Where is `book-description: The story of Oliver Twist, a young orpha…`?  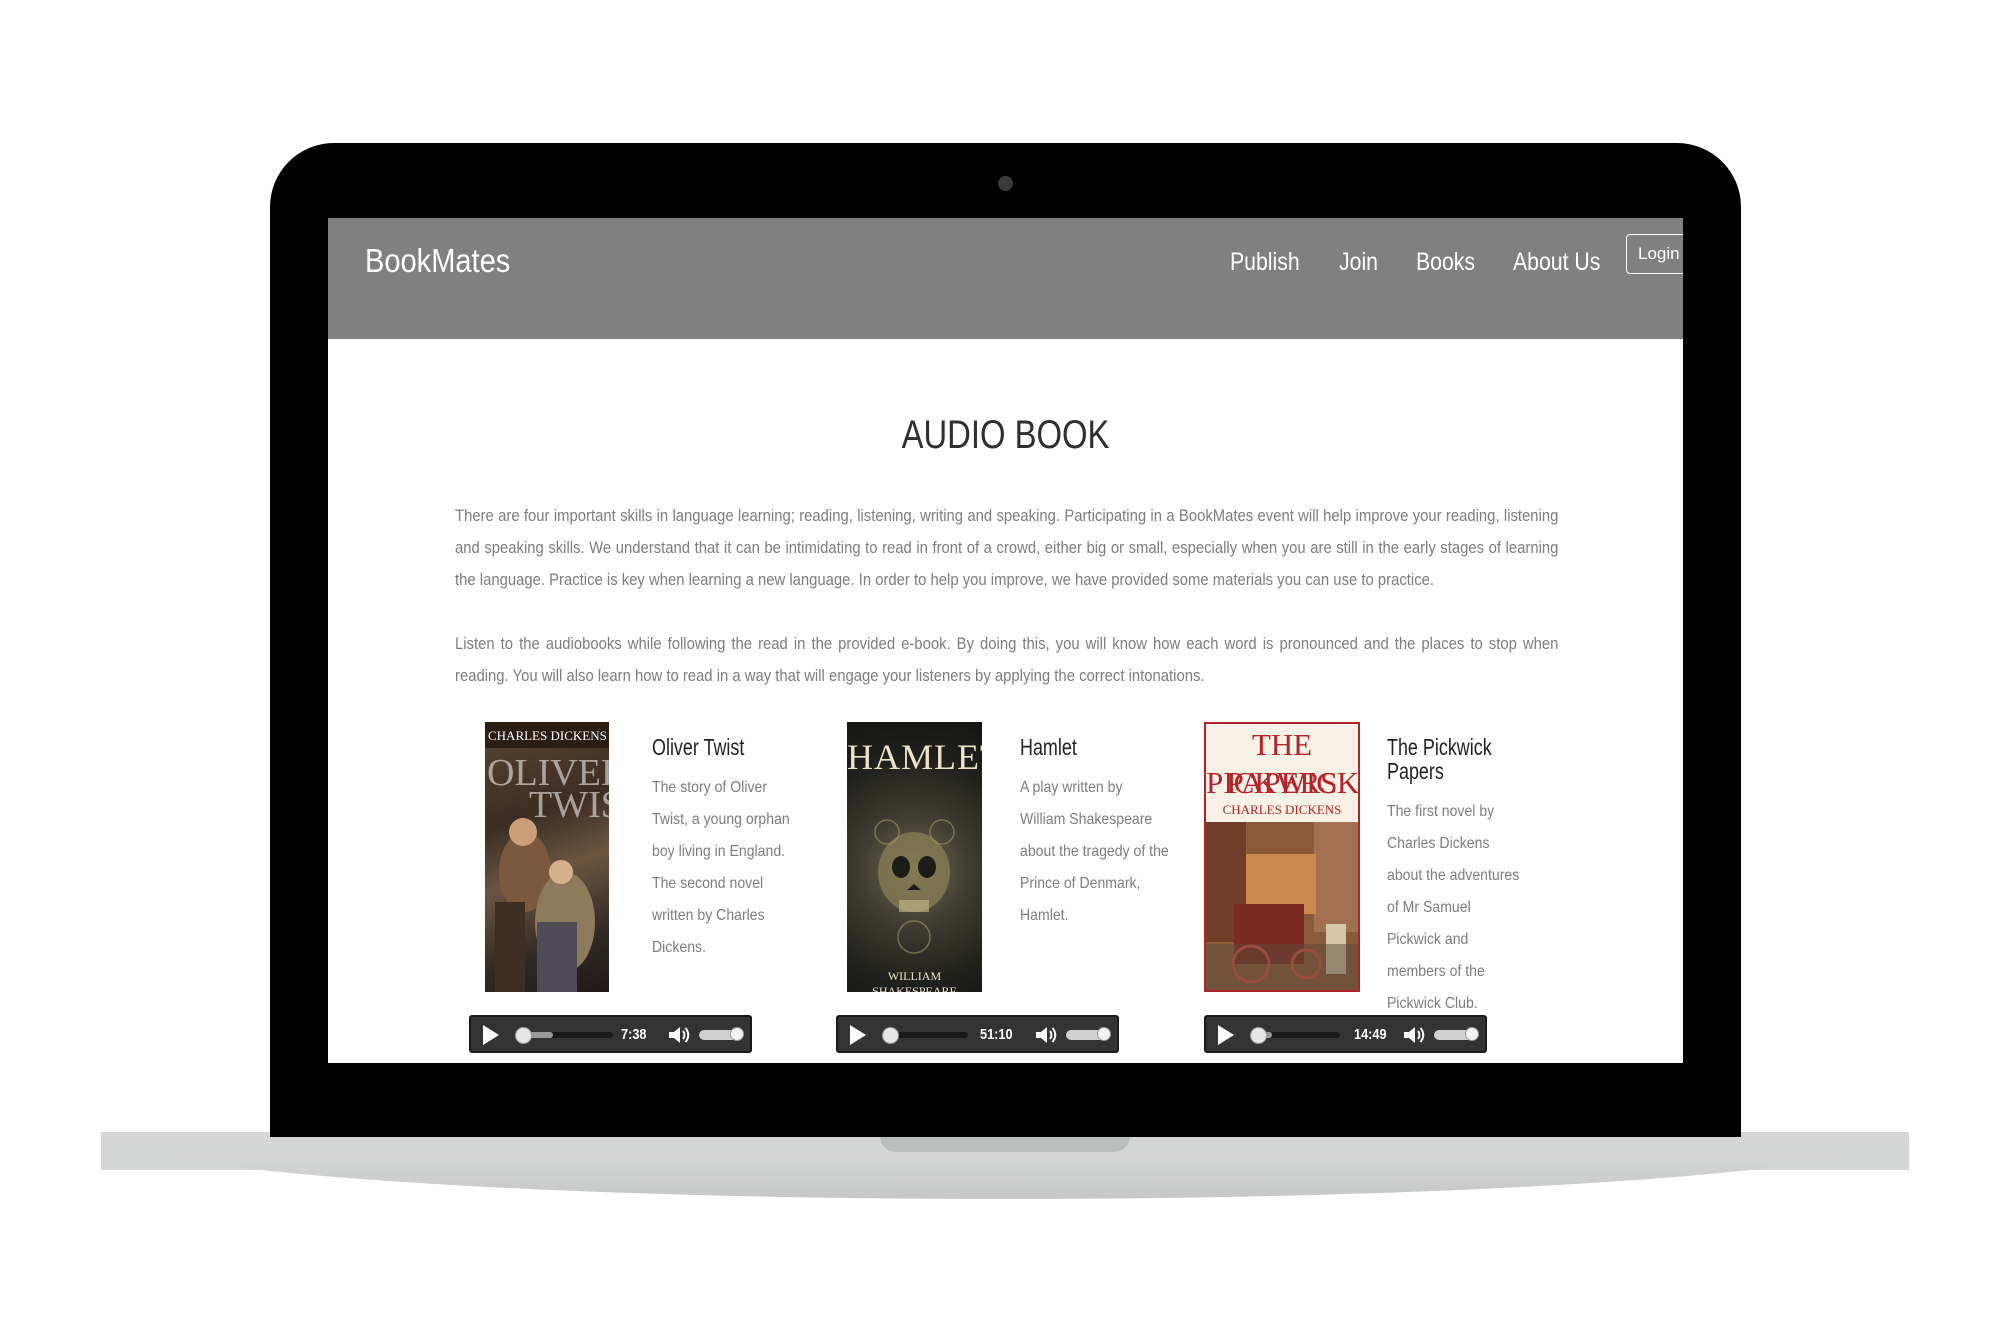
book-description: The story of Oliver Twist, a young orpha… is located at coordinates (721, 867).